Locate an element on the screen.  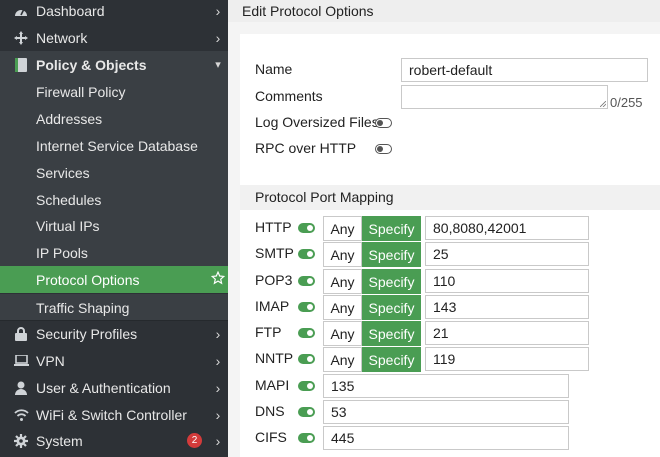
protocol-toggle-http is located at coordinates (306, 228).